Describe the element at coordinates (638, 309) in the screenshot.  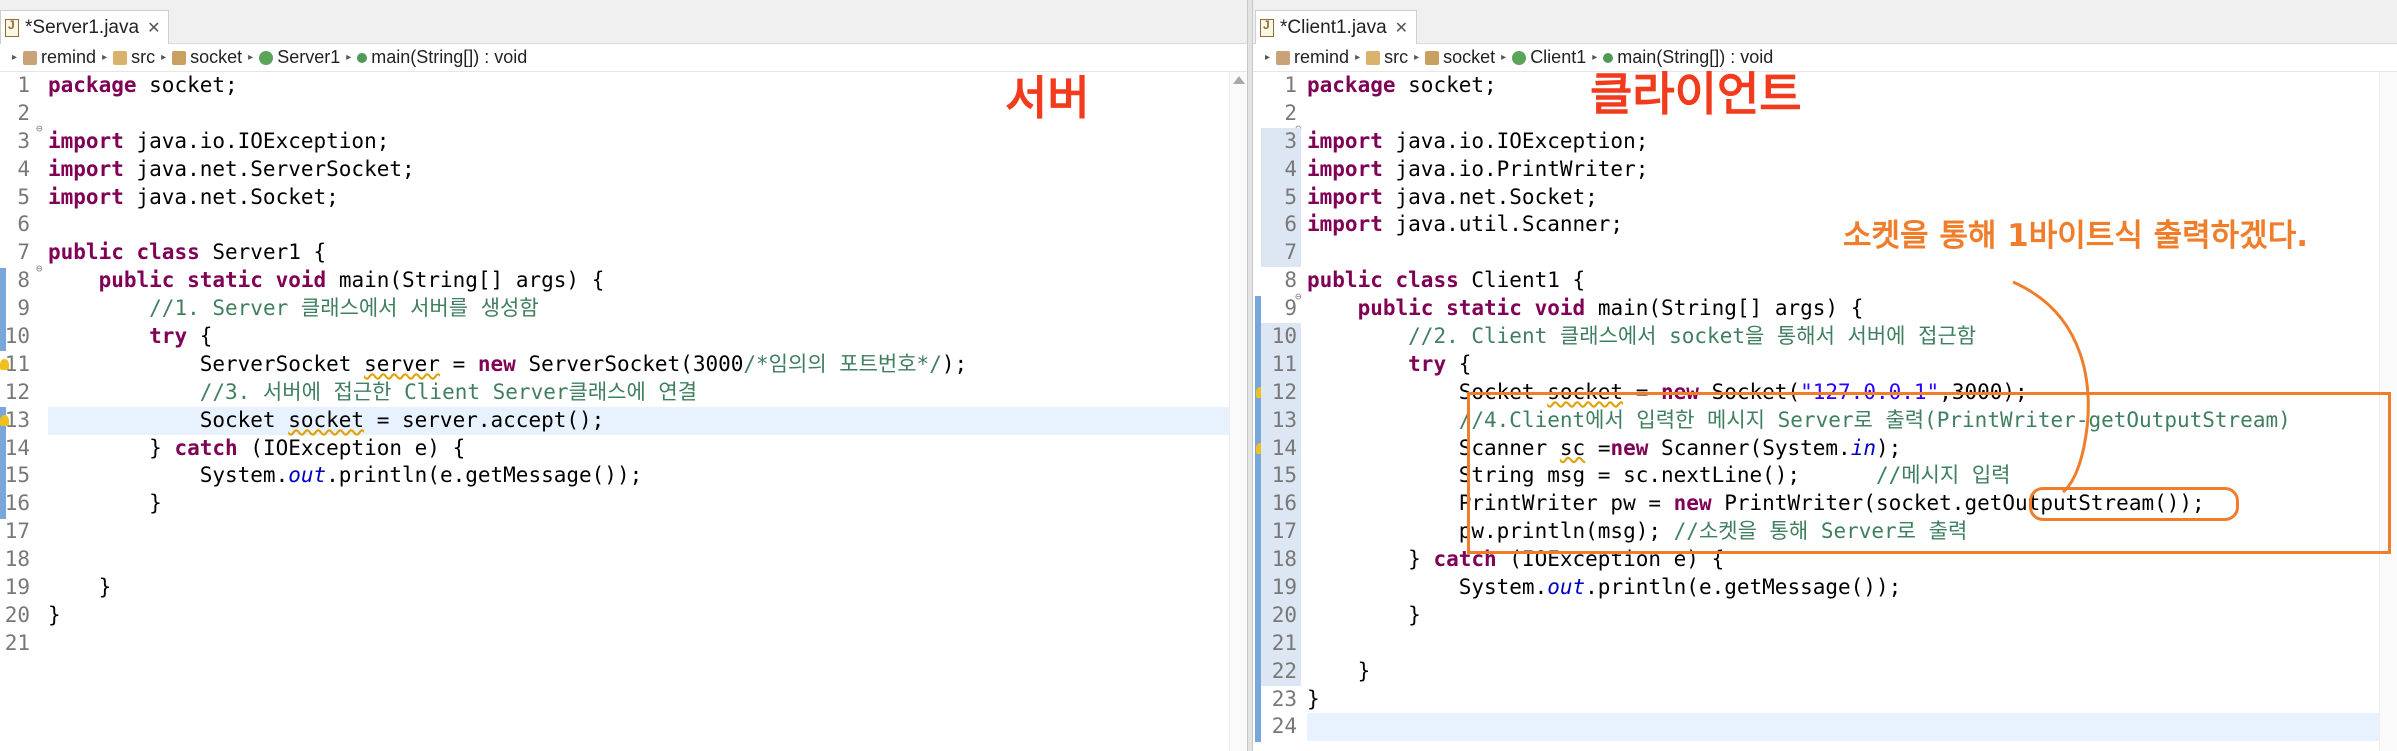
I see `code-line: //1. Server 클래스에서 서버를 생성함` at that location.